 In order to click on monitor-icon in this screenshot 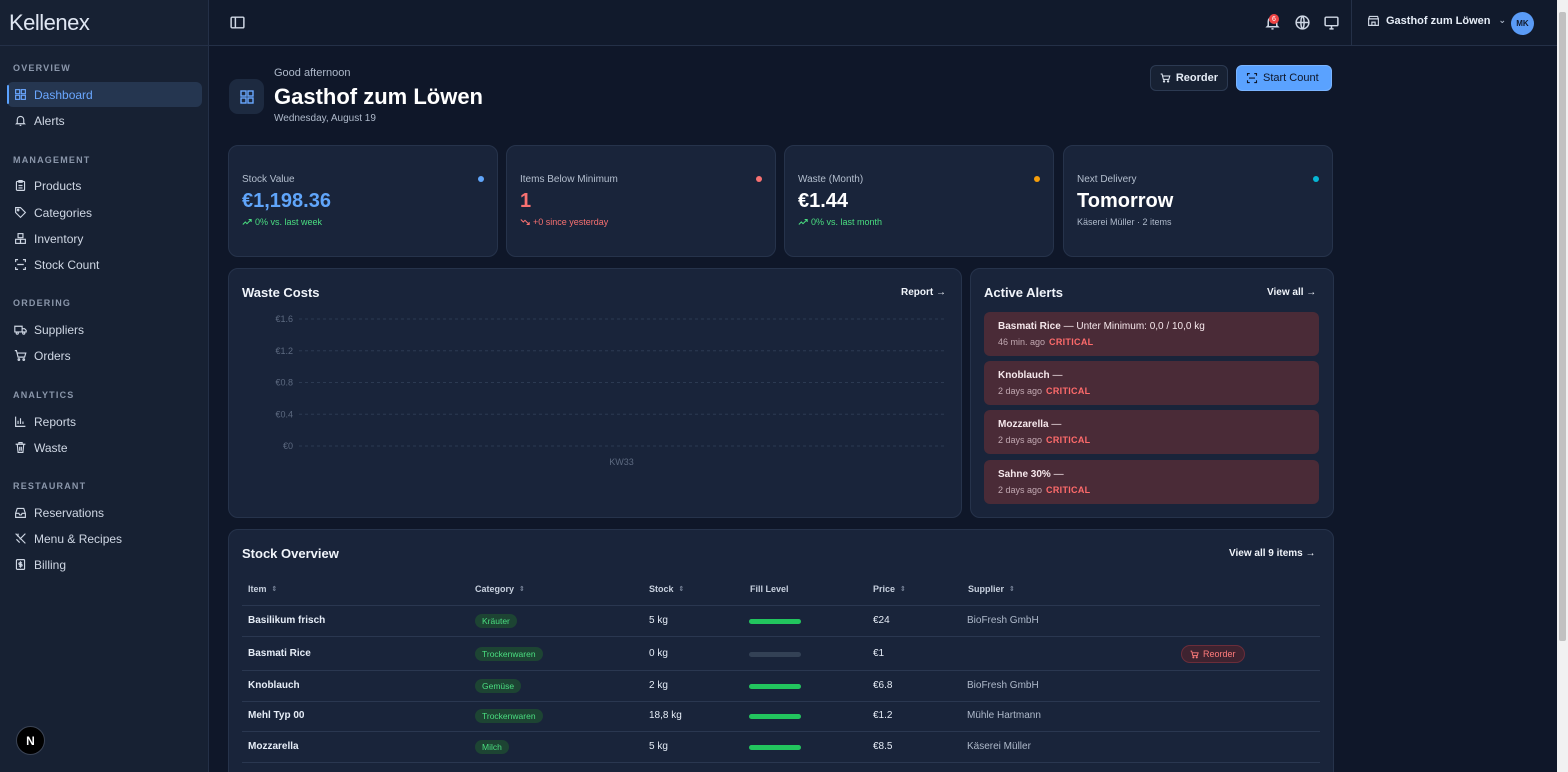, I will do `click(1331, 22)`.